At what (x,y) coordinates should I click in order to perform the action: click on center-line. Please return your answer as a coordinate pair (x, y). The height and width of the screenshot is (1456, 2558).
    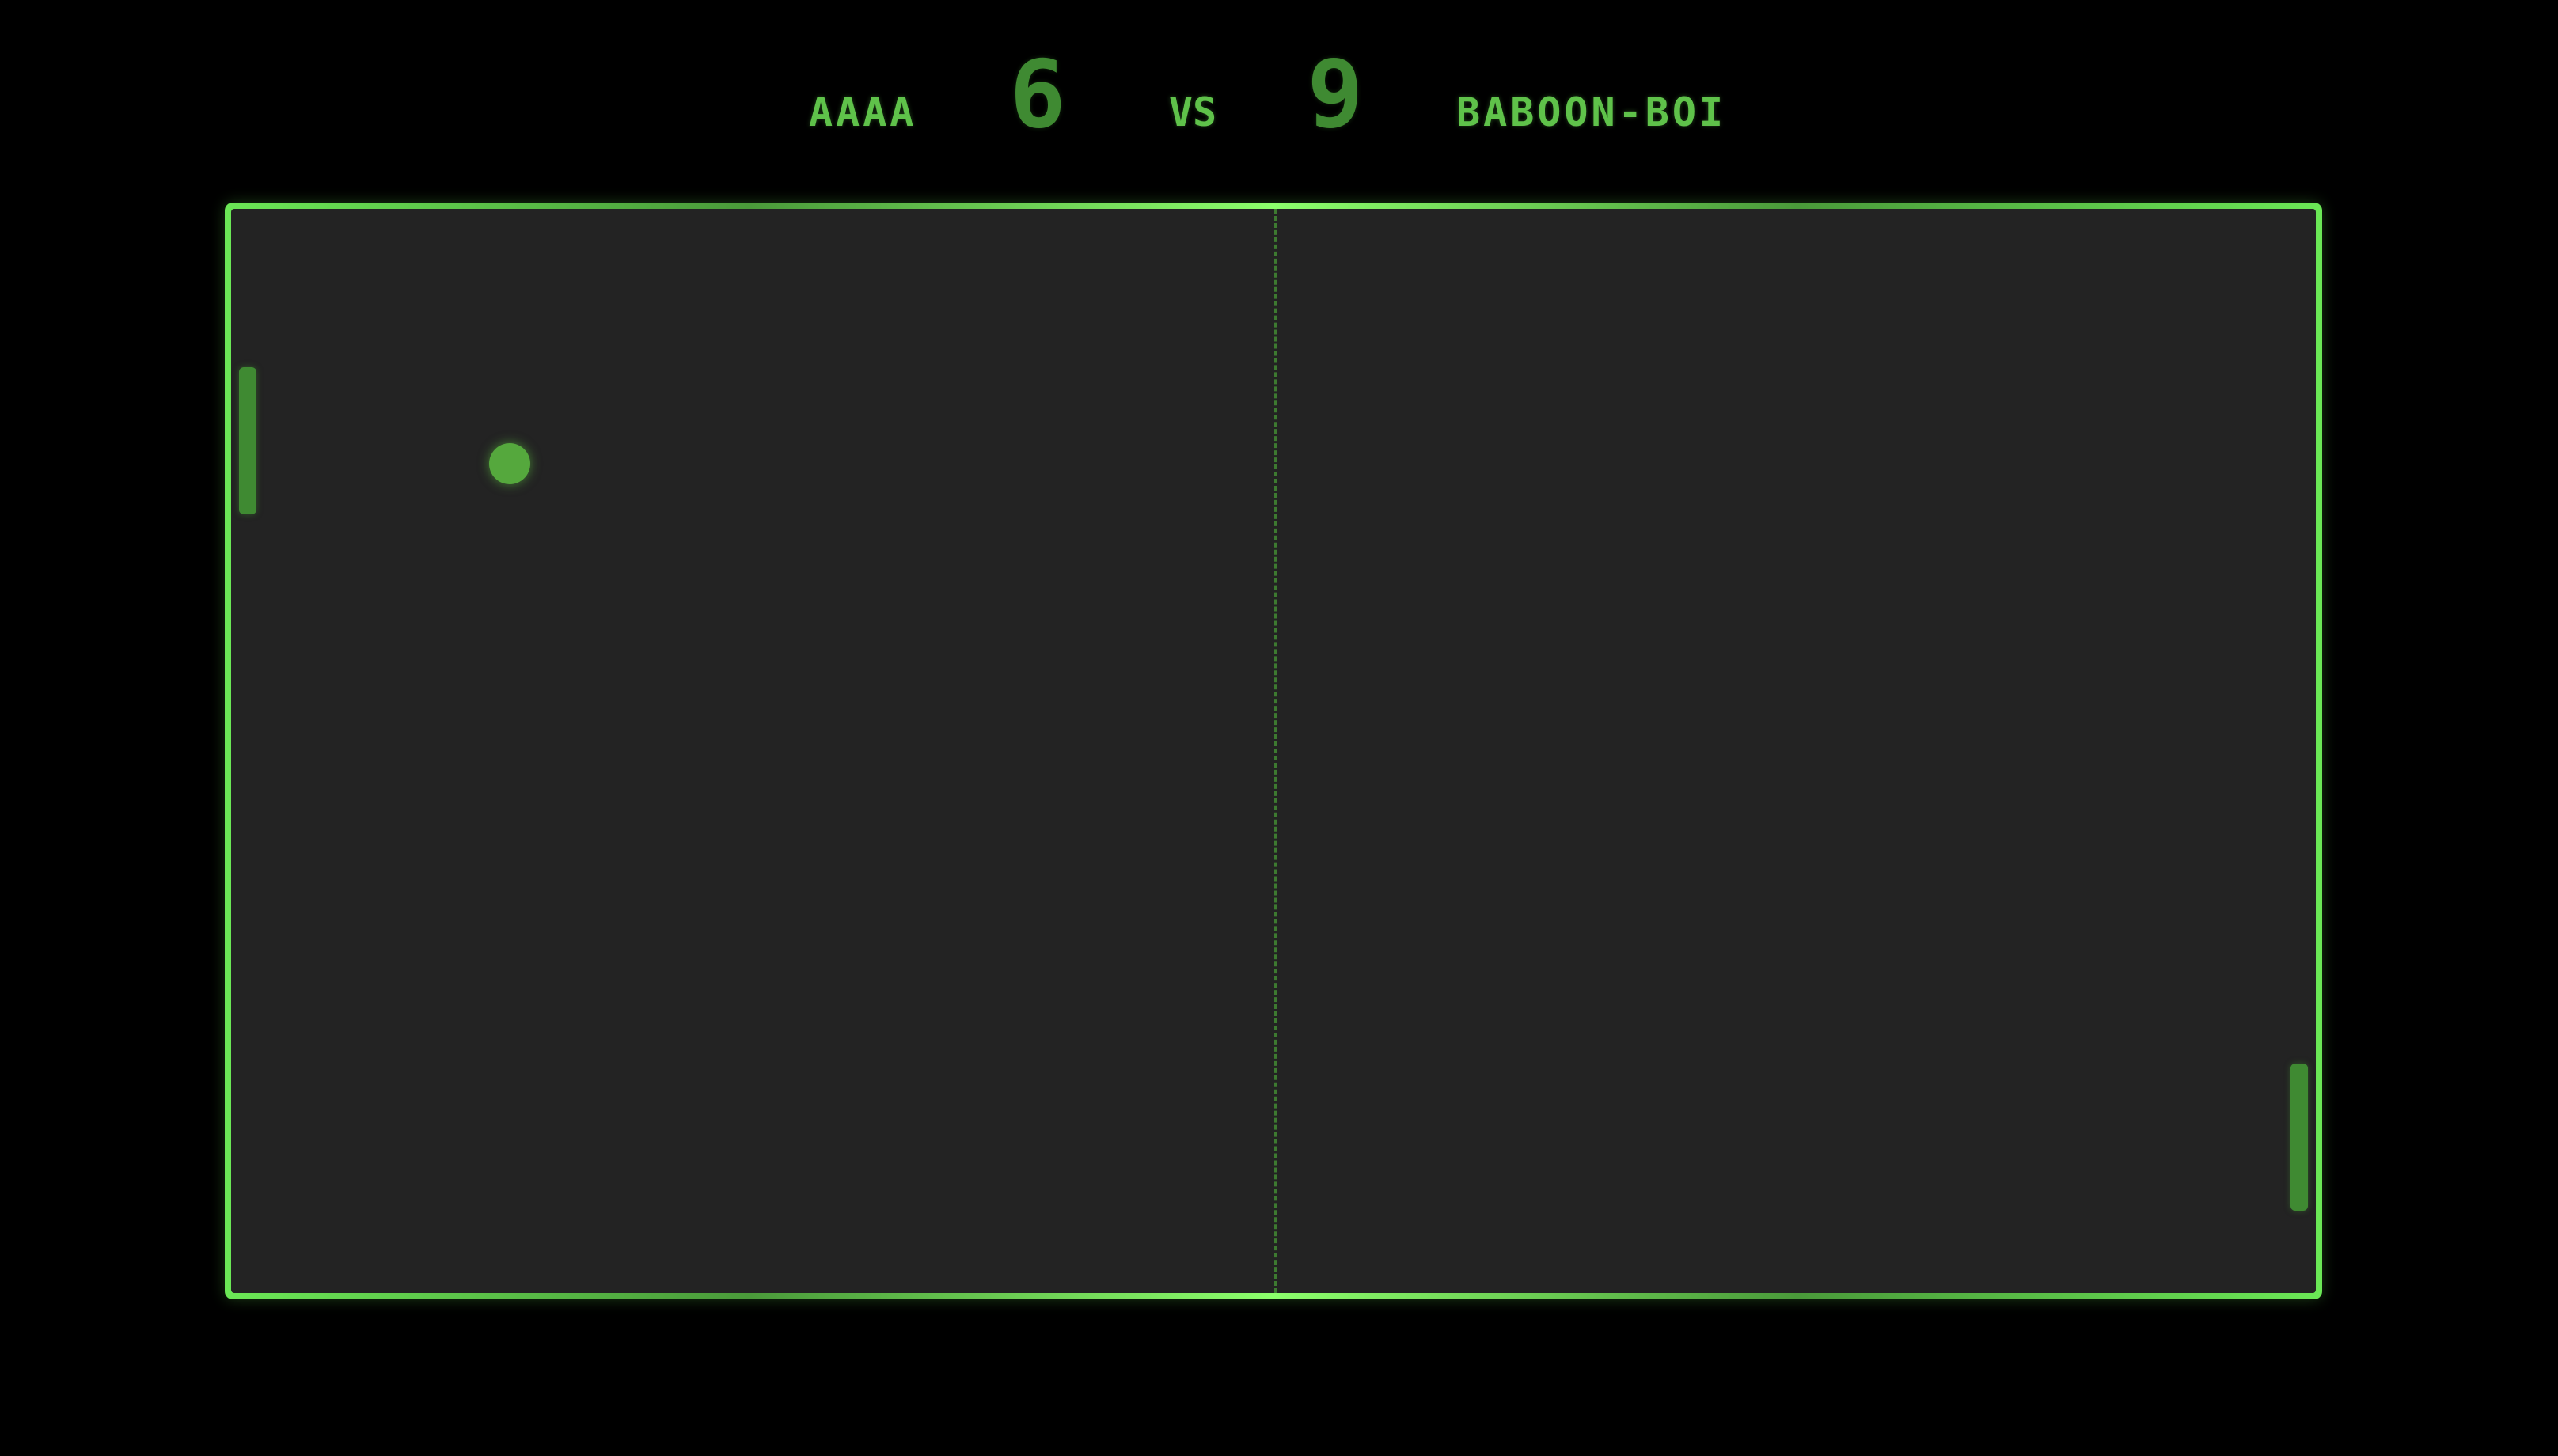
    Looking at the image, I should click on (1275, 751).